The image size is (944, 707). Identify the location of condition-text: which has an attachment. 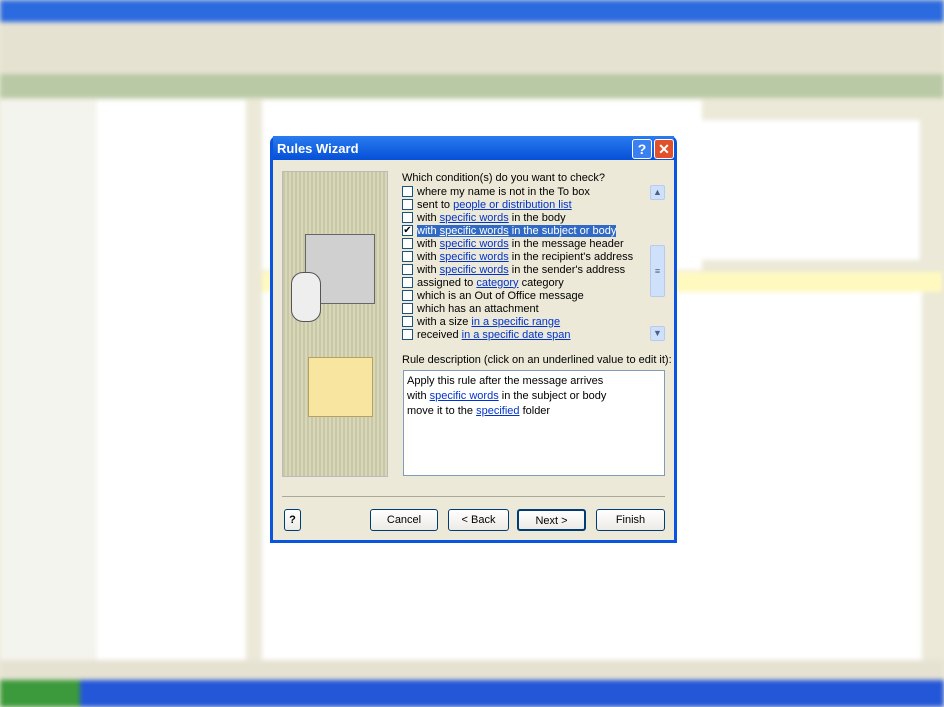
(478, 309).